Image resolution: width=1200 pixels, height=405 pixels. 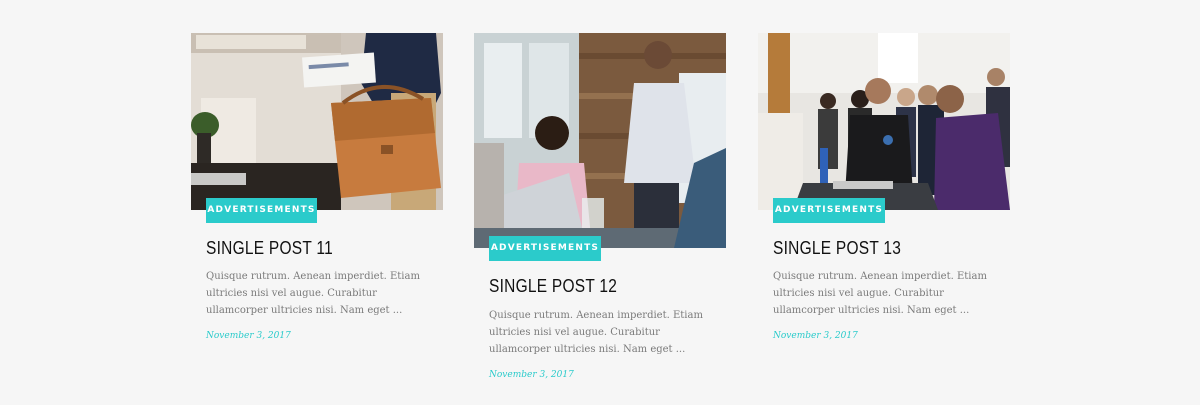 What do you see at coordinates (884, 121) in the screenshot?
I see `post-thumbnail-conference` at bounding box center [884, 121].